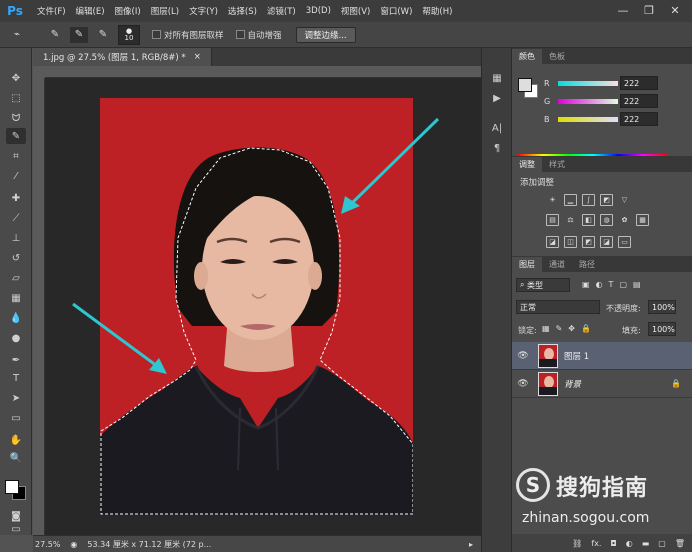 This screenshot has width=692, height=552. Describe the element at coordinates (596, 543) in the screenshot. I see `fx-icon: fx.` at that location.